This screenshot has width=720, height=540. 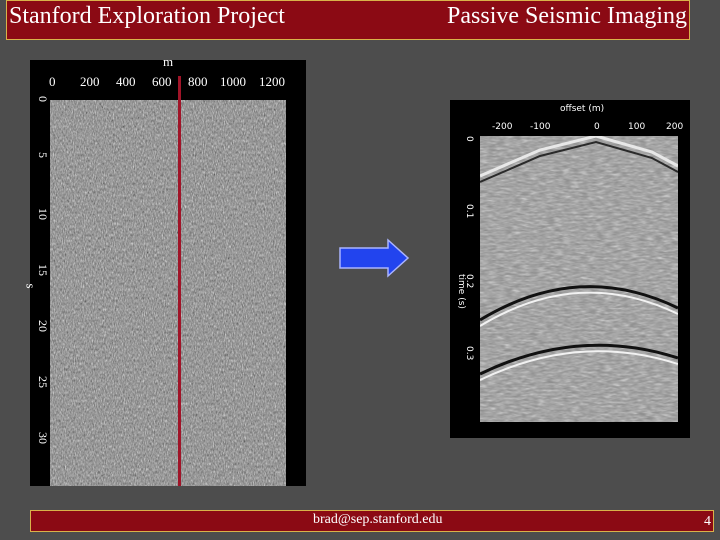 What do you see at coordinates (461, 291) in the screenshot?
I see `y-axis-label: time (s)` at bounding box center [461, 291].